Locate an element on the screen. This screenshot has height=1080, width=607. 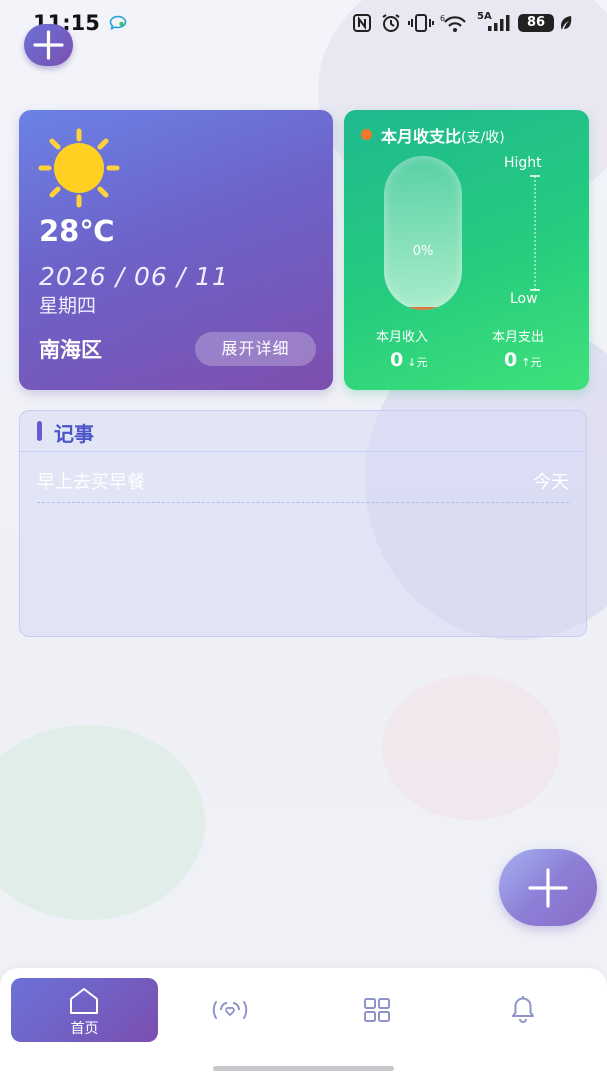
nav-broadcast is located at coordinates (230, 1010).